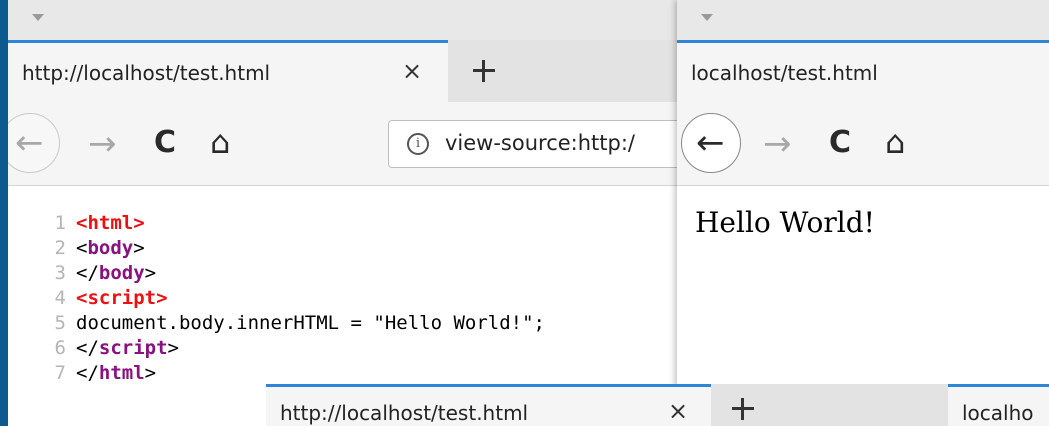  I want to click on line-number: 5, so click(60, 323).